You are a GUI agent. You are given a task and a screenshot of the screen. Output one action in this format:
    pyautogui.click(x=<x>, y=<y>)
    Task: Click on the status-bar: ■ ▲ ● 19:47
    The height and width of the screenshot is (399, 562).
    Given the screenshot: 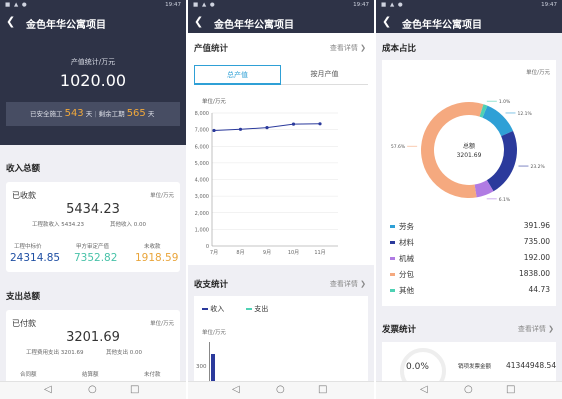 What is the action you would take?
    pyautogui.click(x=281, y=5)
    